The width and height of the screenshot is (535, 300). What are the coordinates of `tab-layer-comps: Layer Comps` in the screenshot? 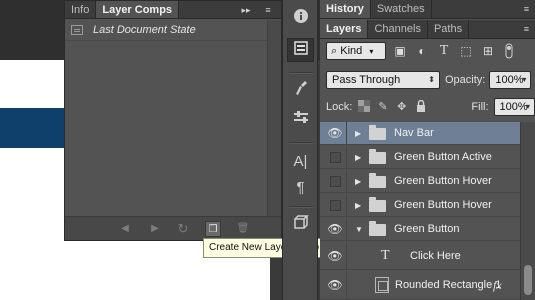 It's located at (138, 9).